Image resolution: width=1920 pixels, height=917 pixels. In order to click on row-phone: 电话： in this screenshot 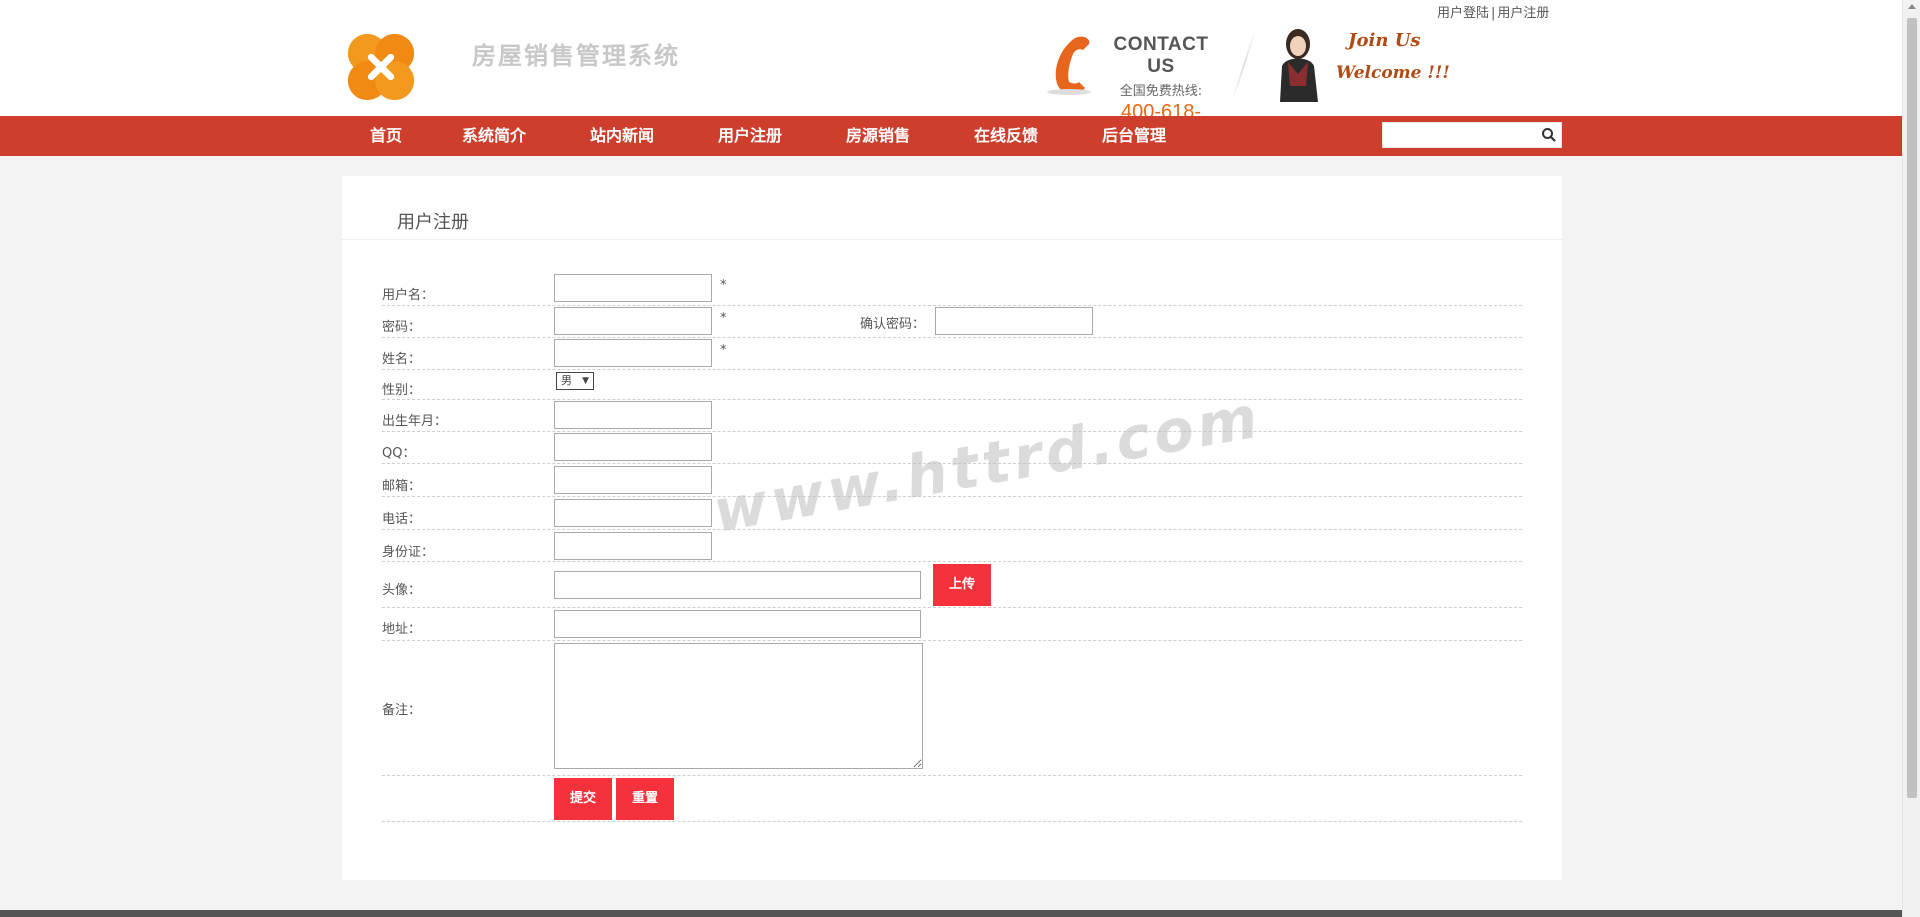, I will do `click(952, 513)`.